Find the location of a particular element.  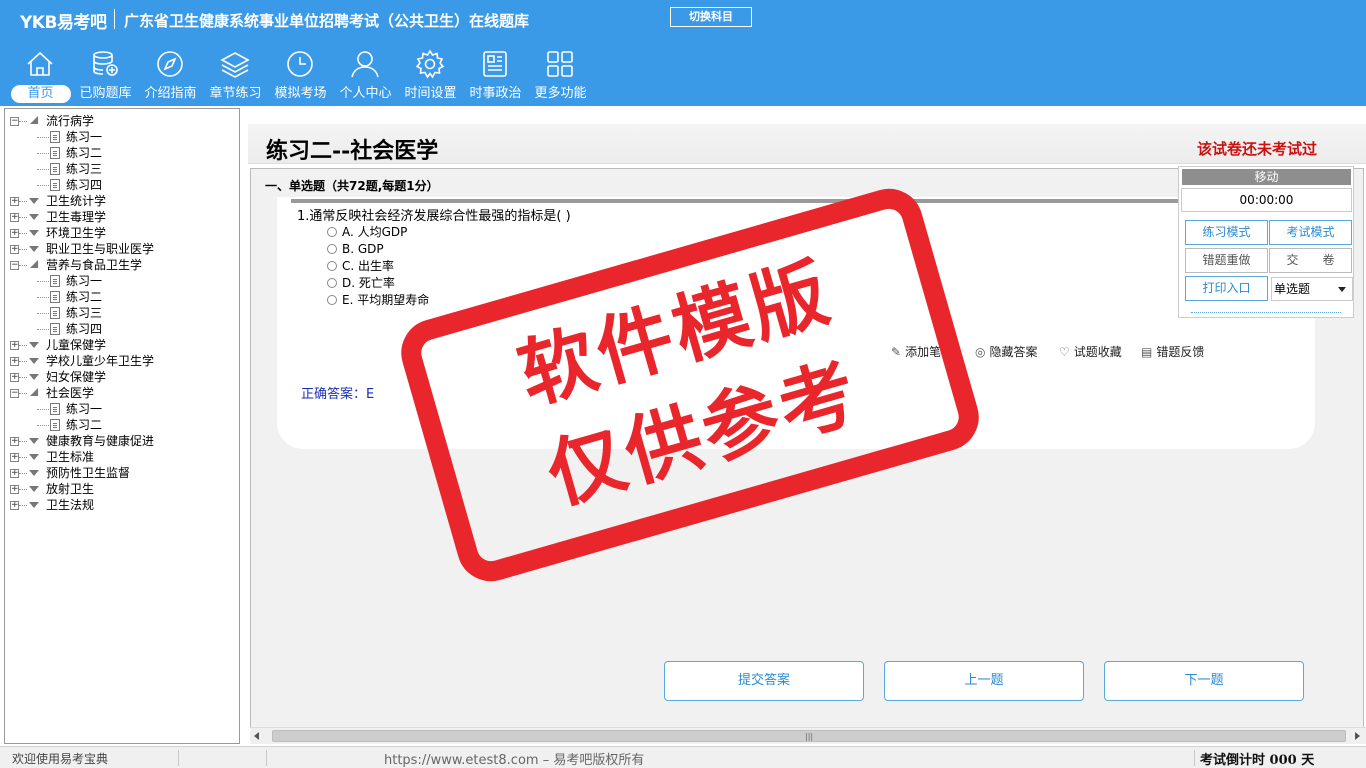

nav-chapter-practice: 章节练习 is located at coordinates (235, 75).